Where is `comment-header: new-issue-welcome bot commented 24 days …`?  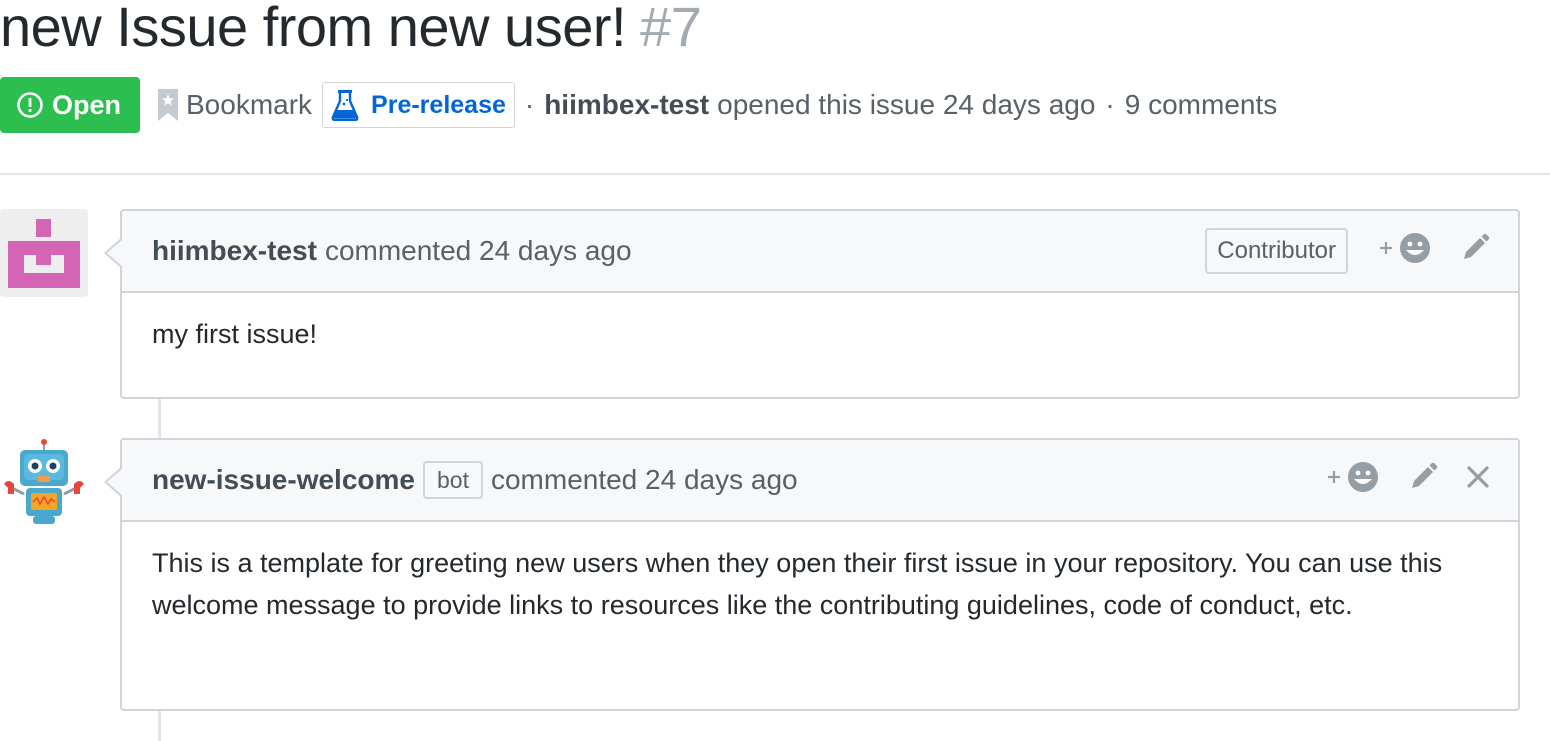 comment-header: new-issue-welcome bot commented 24 days … is located at coordinates (820, 481).